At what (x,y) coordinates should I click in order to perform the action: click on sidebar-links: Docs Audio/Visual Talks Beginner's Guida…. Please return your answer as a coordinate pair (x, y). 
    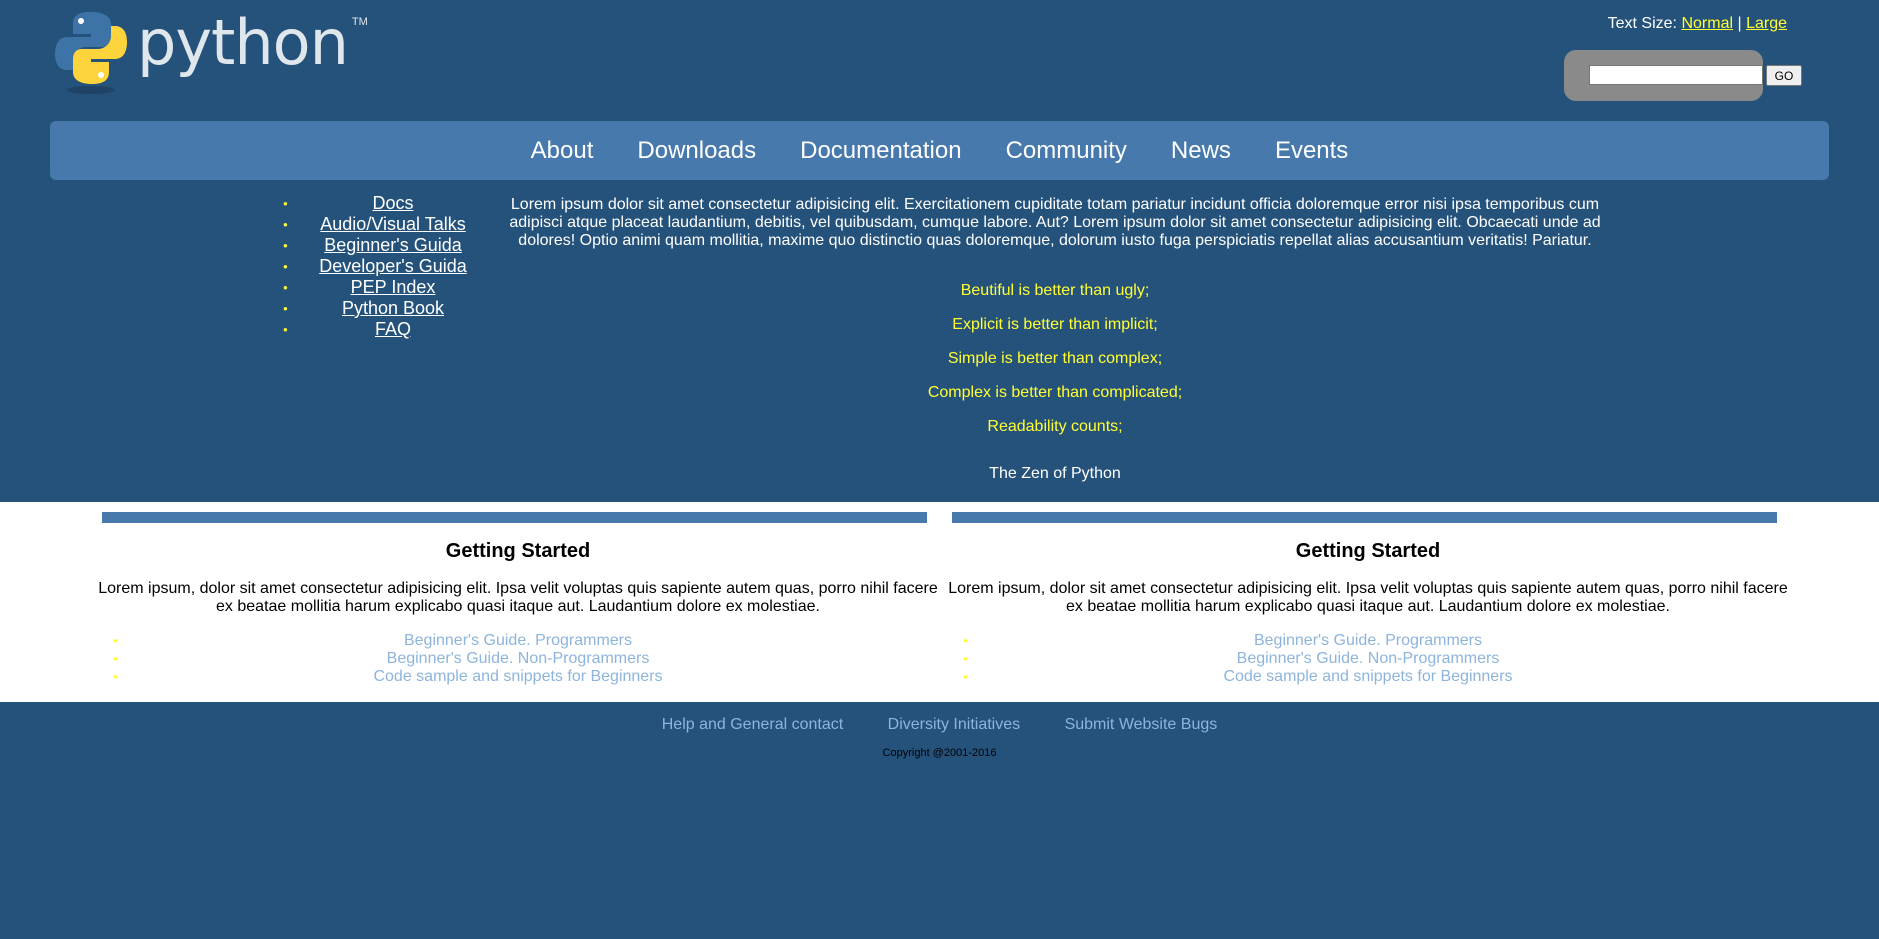
    Looking at the image, I should click on (393, 266).